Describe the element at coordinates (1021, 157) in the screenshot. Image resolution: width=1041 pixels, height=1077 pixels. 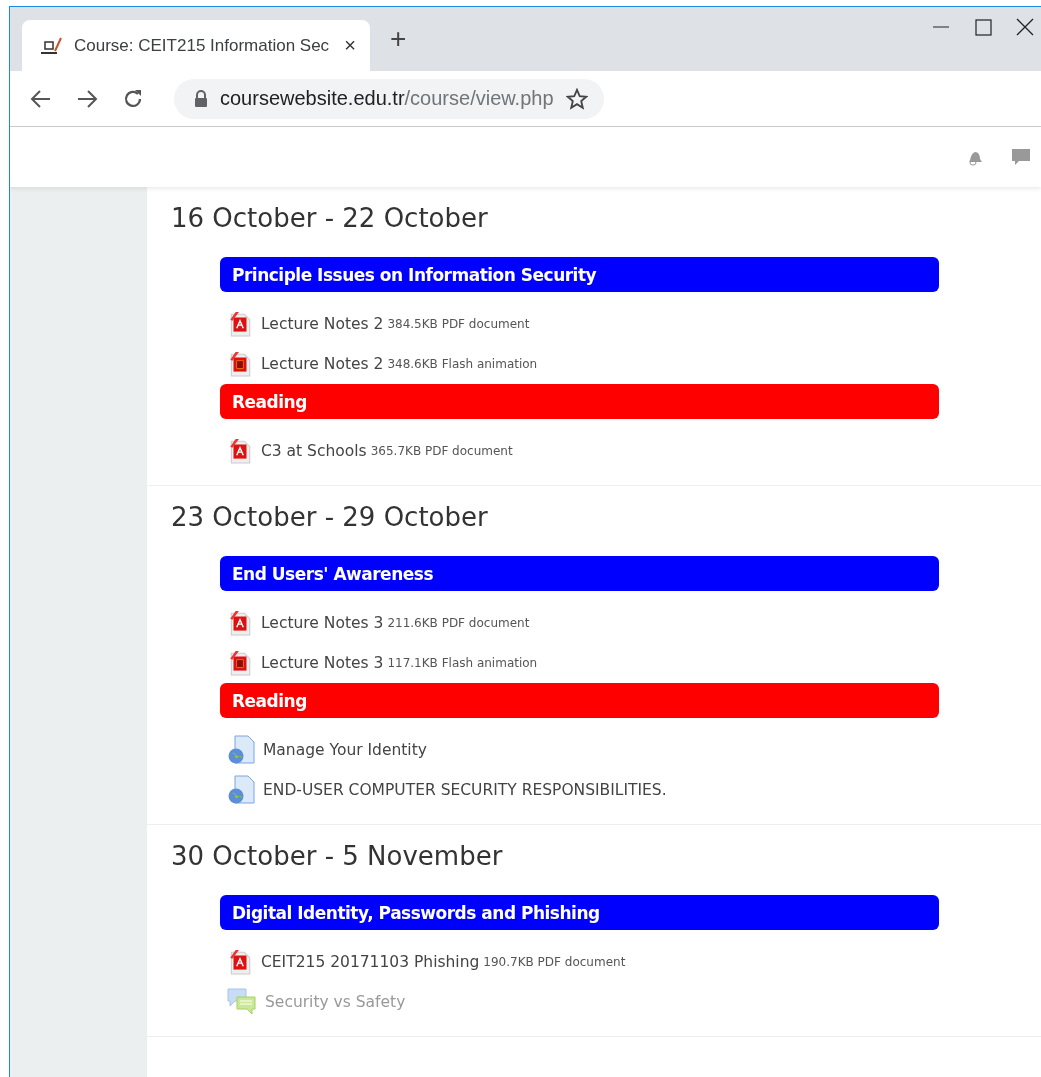
I see `chat-icon` at that location.